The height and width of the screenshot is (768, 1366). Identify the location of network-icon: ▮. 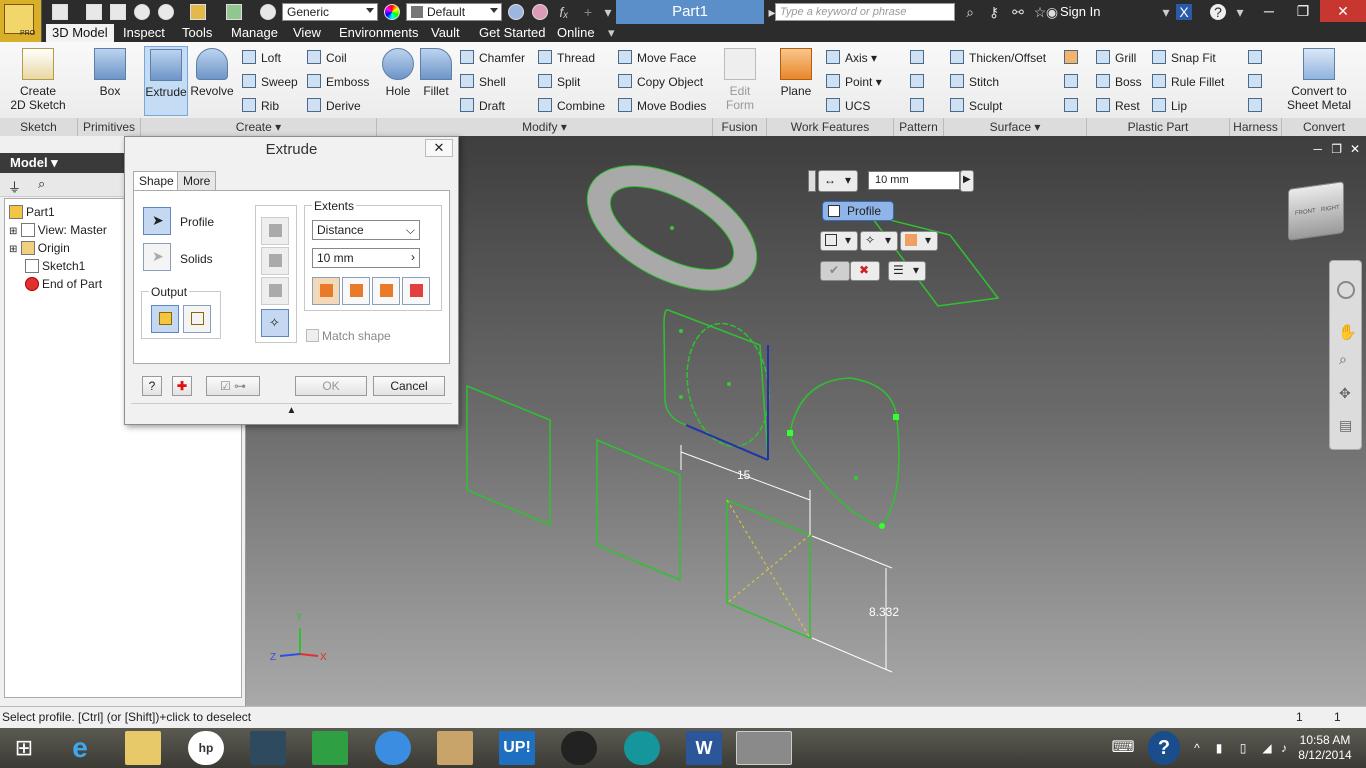
(1219, 748).